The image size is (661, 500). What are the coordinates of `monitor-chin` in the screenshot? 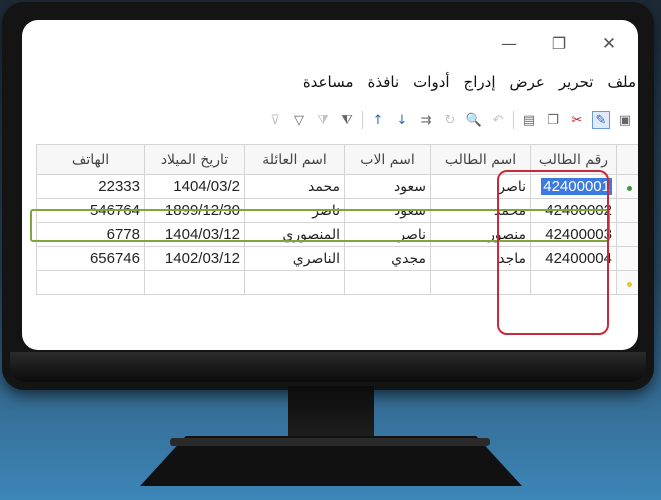 It's located at (328, 367).